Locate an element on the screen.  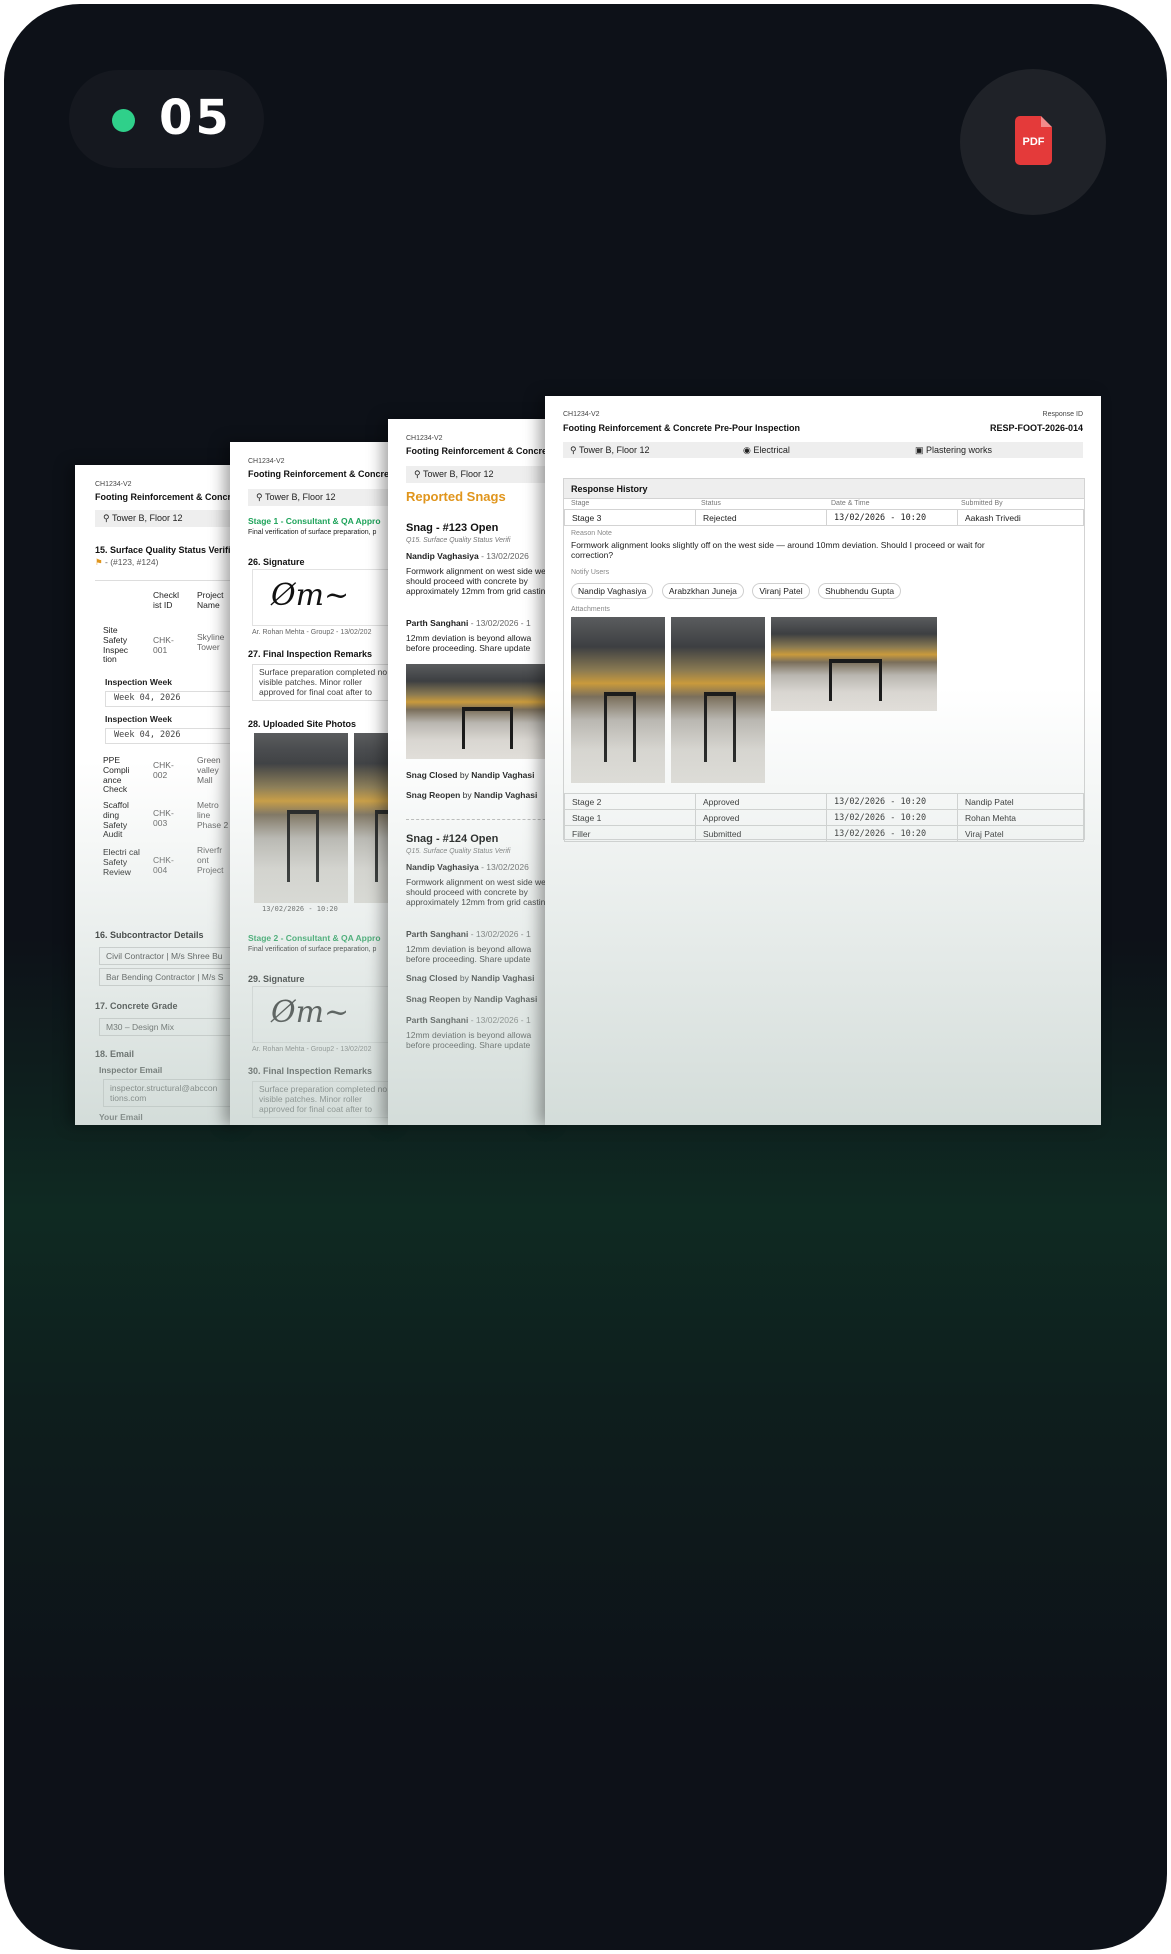
step-badge: 05 is located at coordinates (166, 119).